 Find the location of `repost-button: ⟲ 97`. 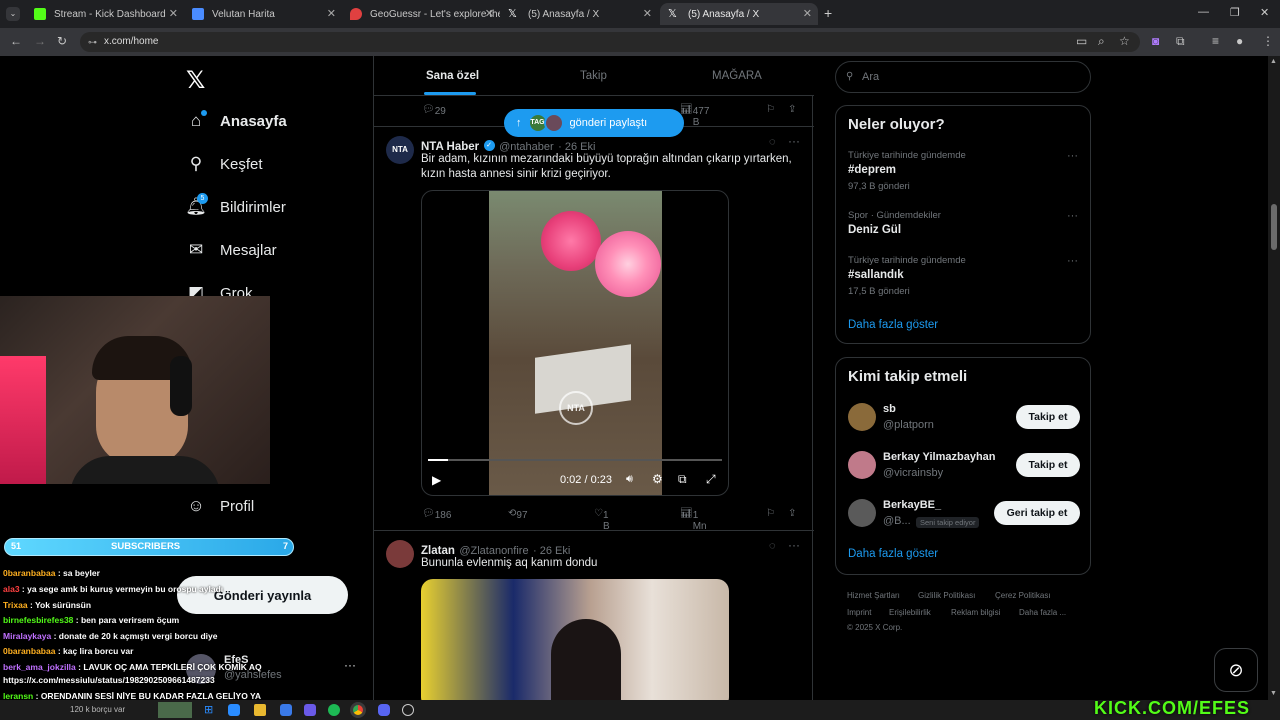

repost-button: ⟲ 97 is located at coordinates (518, 514).